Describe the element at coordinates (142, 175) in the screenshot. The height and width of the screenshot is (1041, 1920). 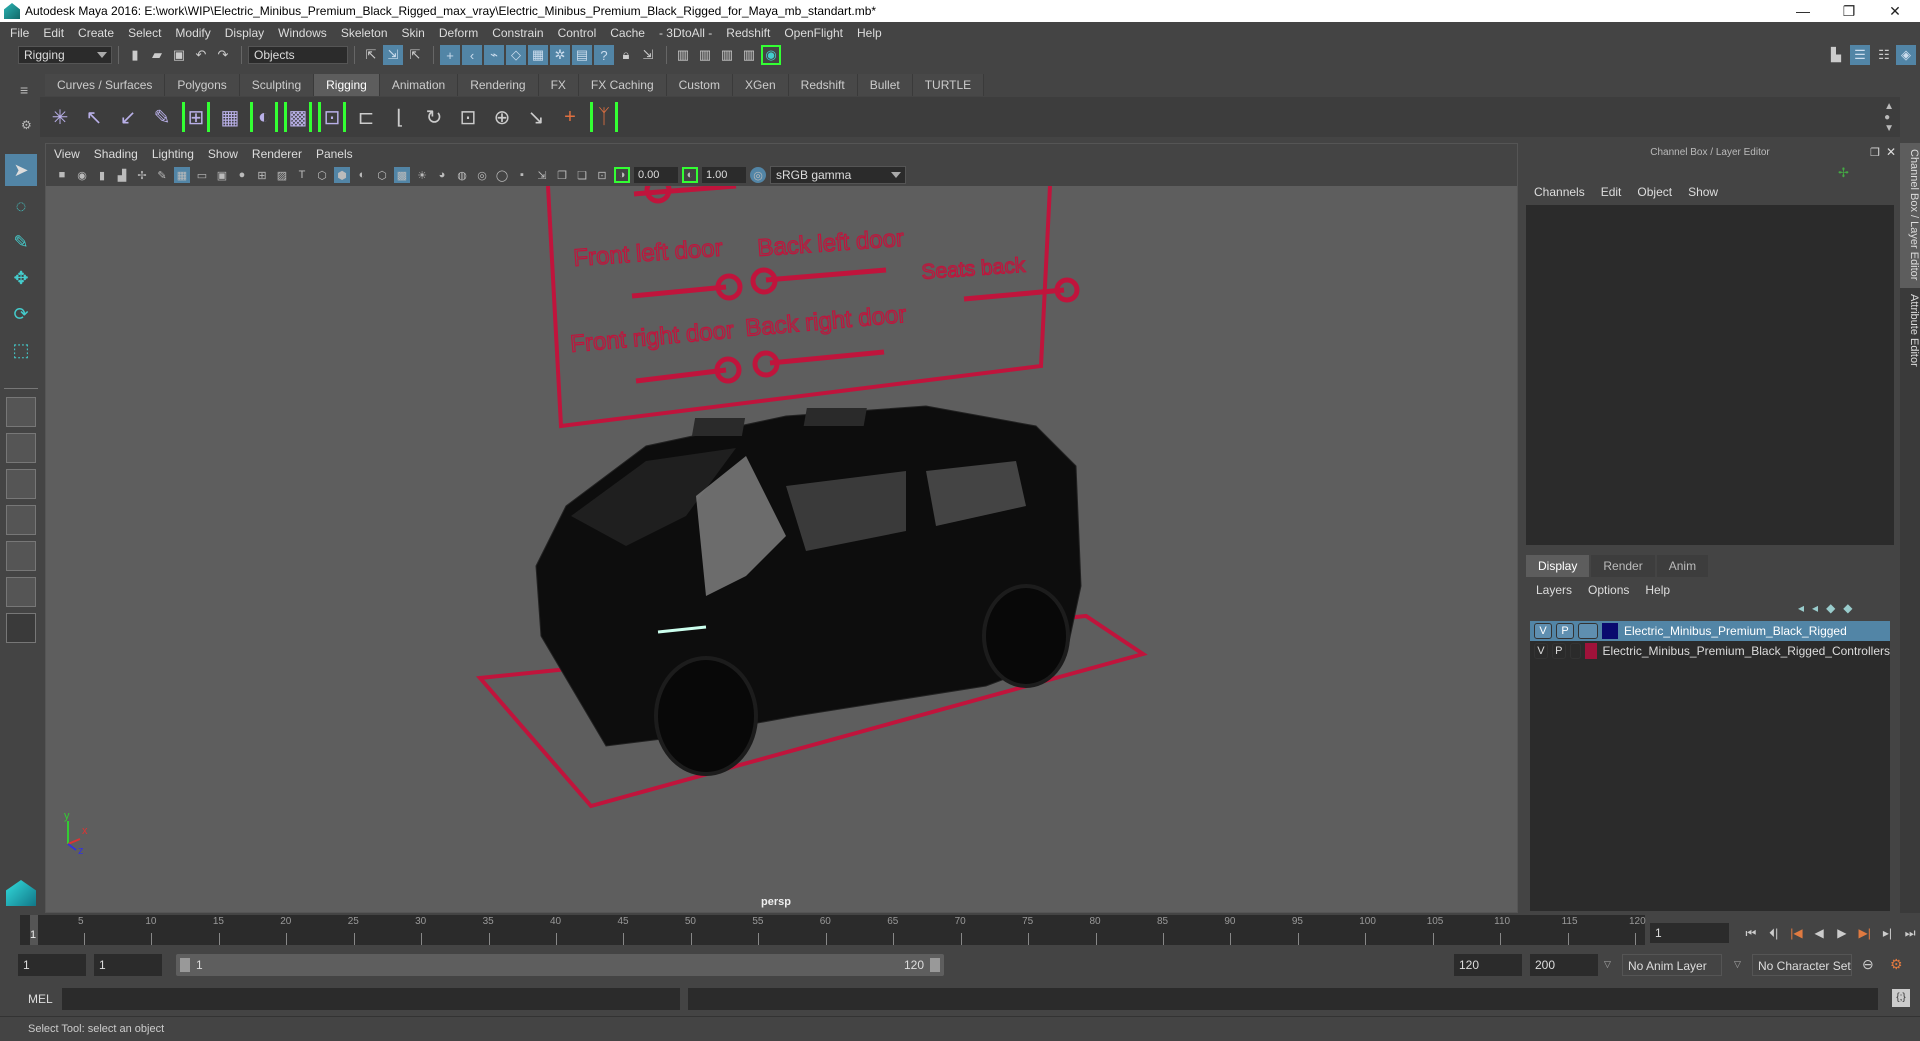
I see `2d-pan-zoom-icon: ✢` at that location.